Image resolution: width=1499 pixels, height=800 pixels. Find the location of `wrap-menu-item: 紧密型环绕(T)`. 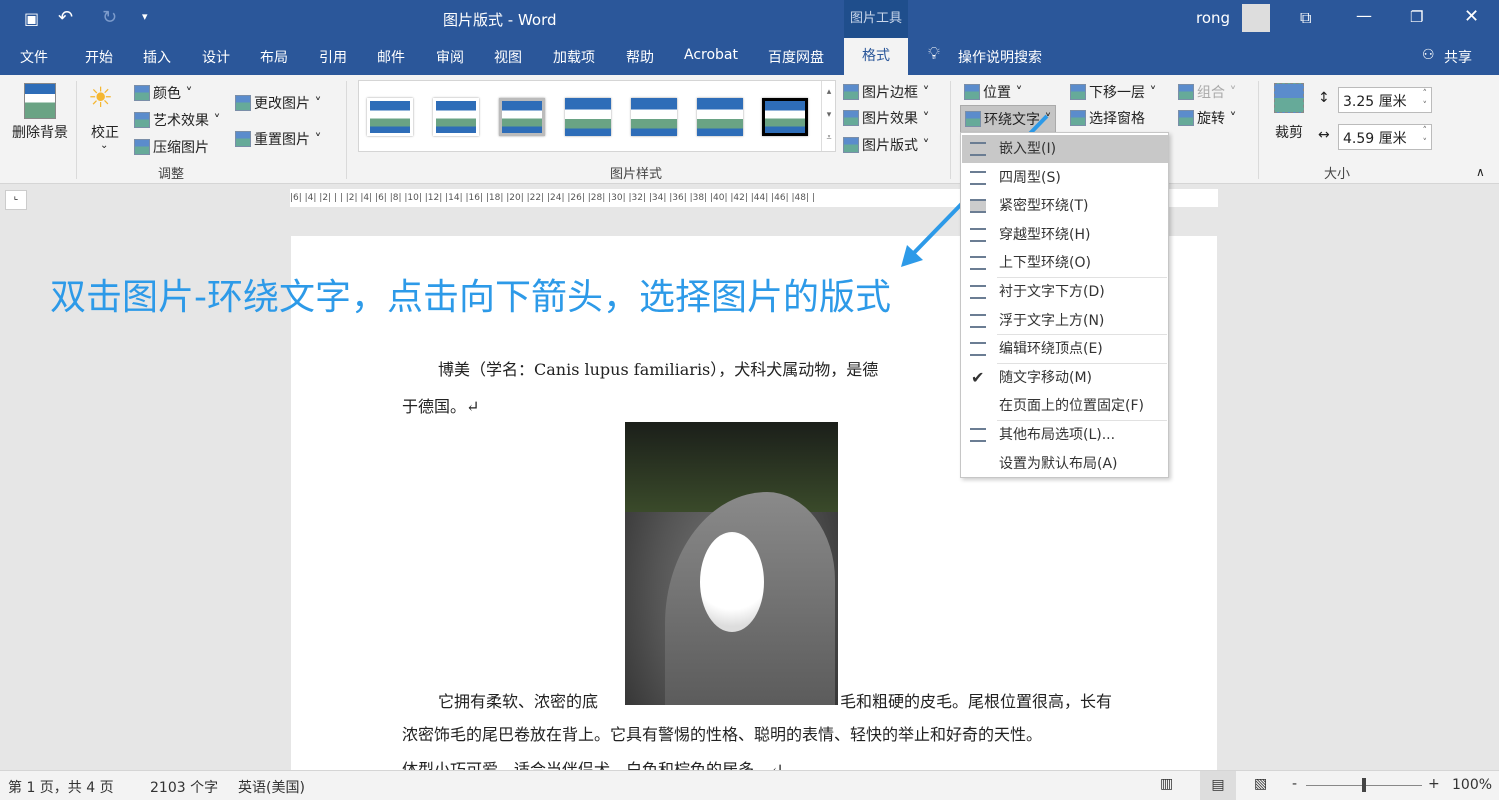

wrap-menu-item: 紧密型环绕(T) is located at coordinates (1065, 206).